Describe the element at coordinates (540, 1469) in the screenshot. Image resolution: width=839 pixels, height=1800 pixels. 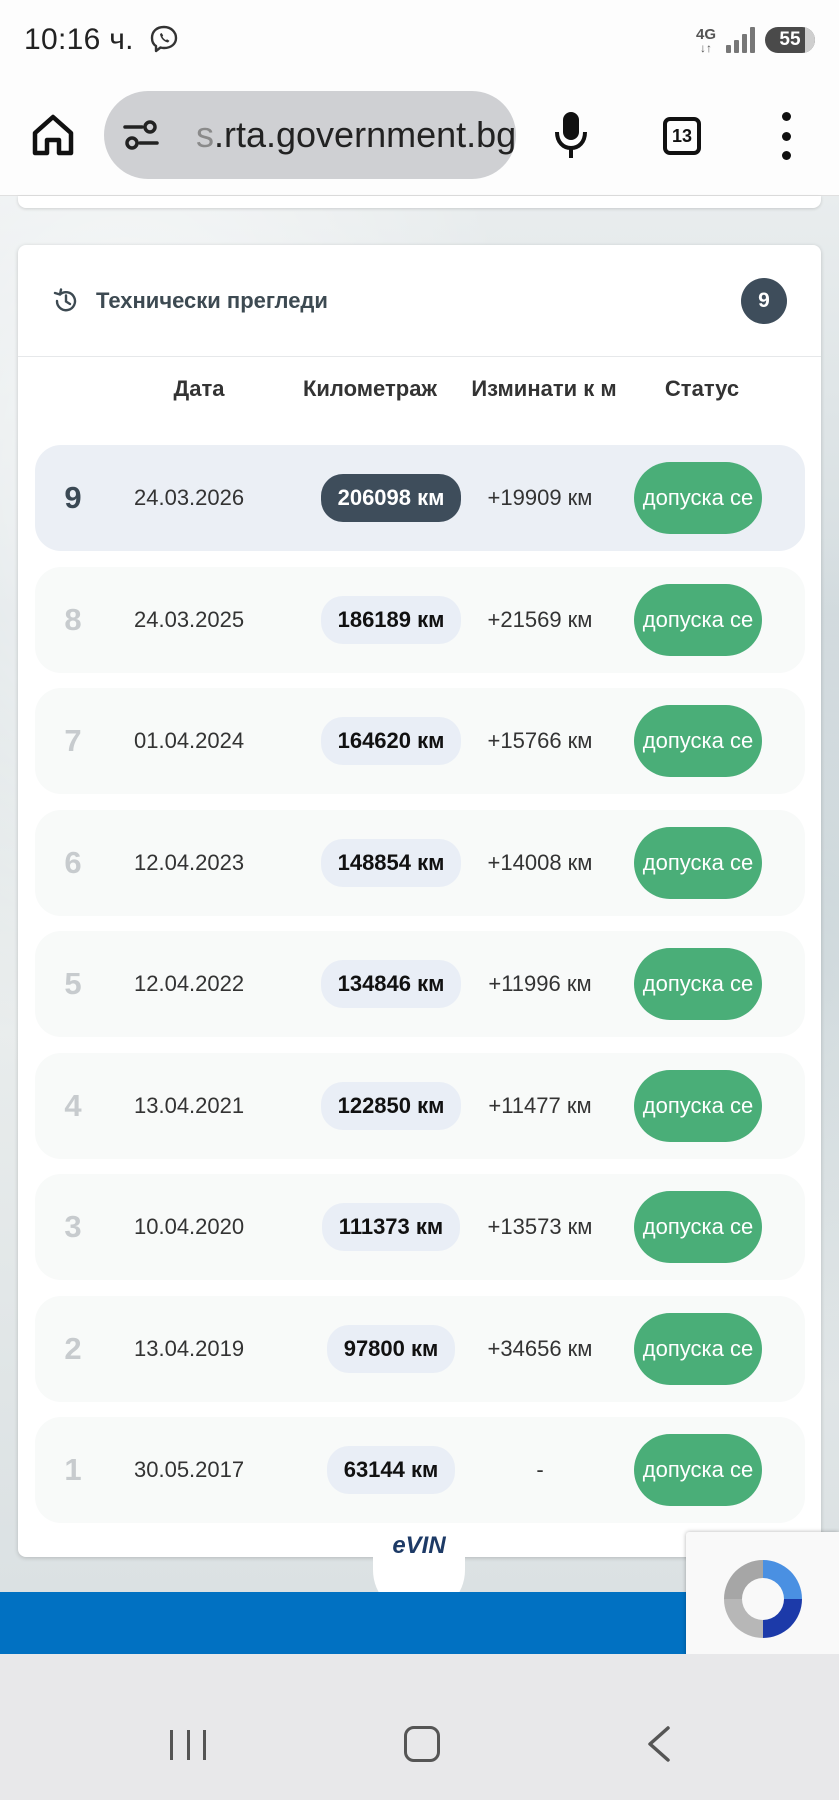
I see `row-distance: -` at that location.